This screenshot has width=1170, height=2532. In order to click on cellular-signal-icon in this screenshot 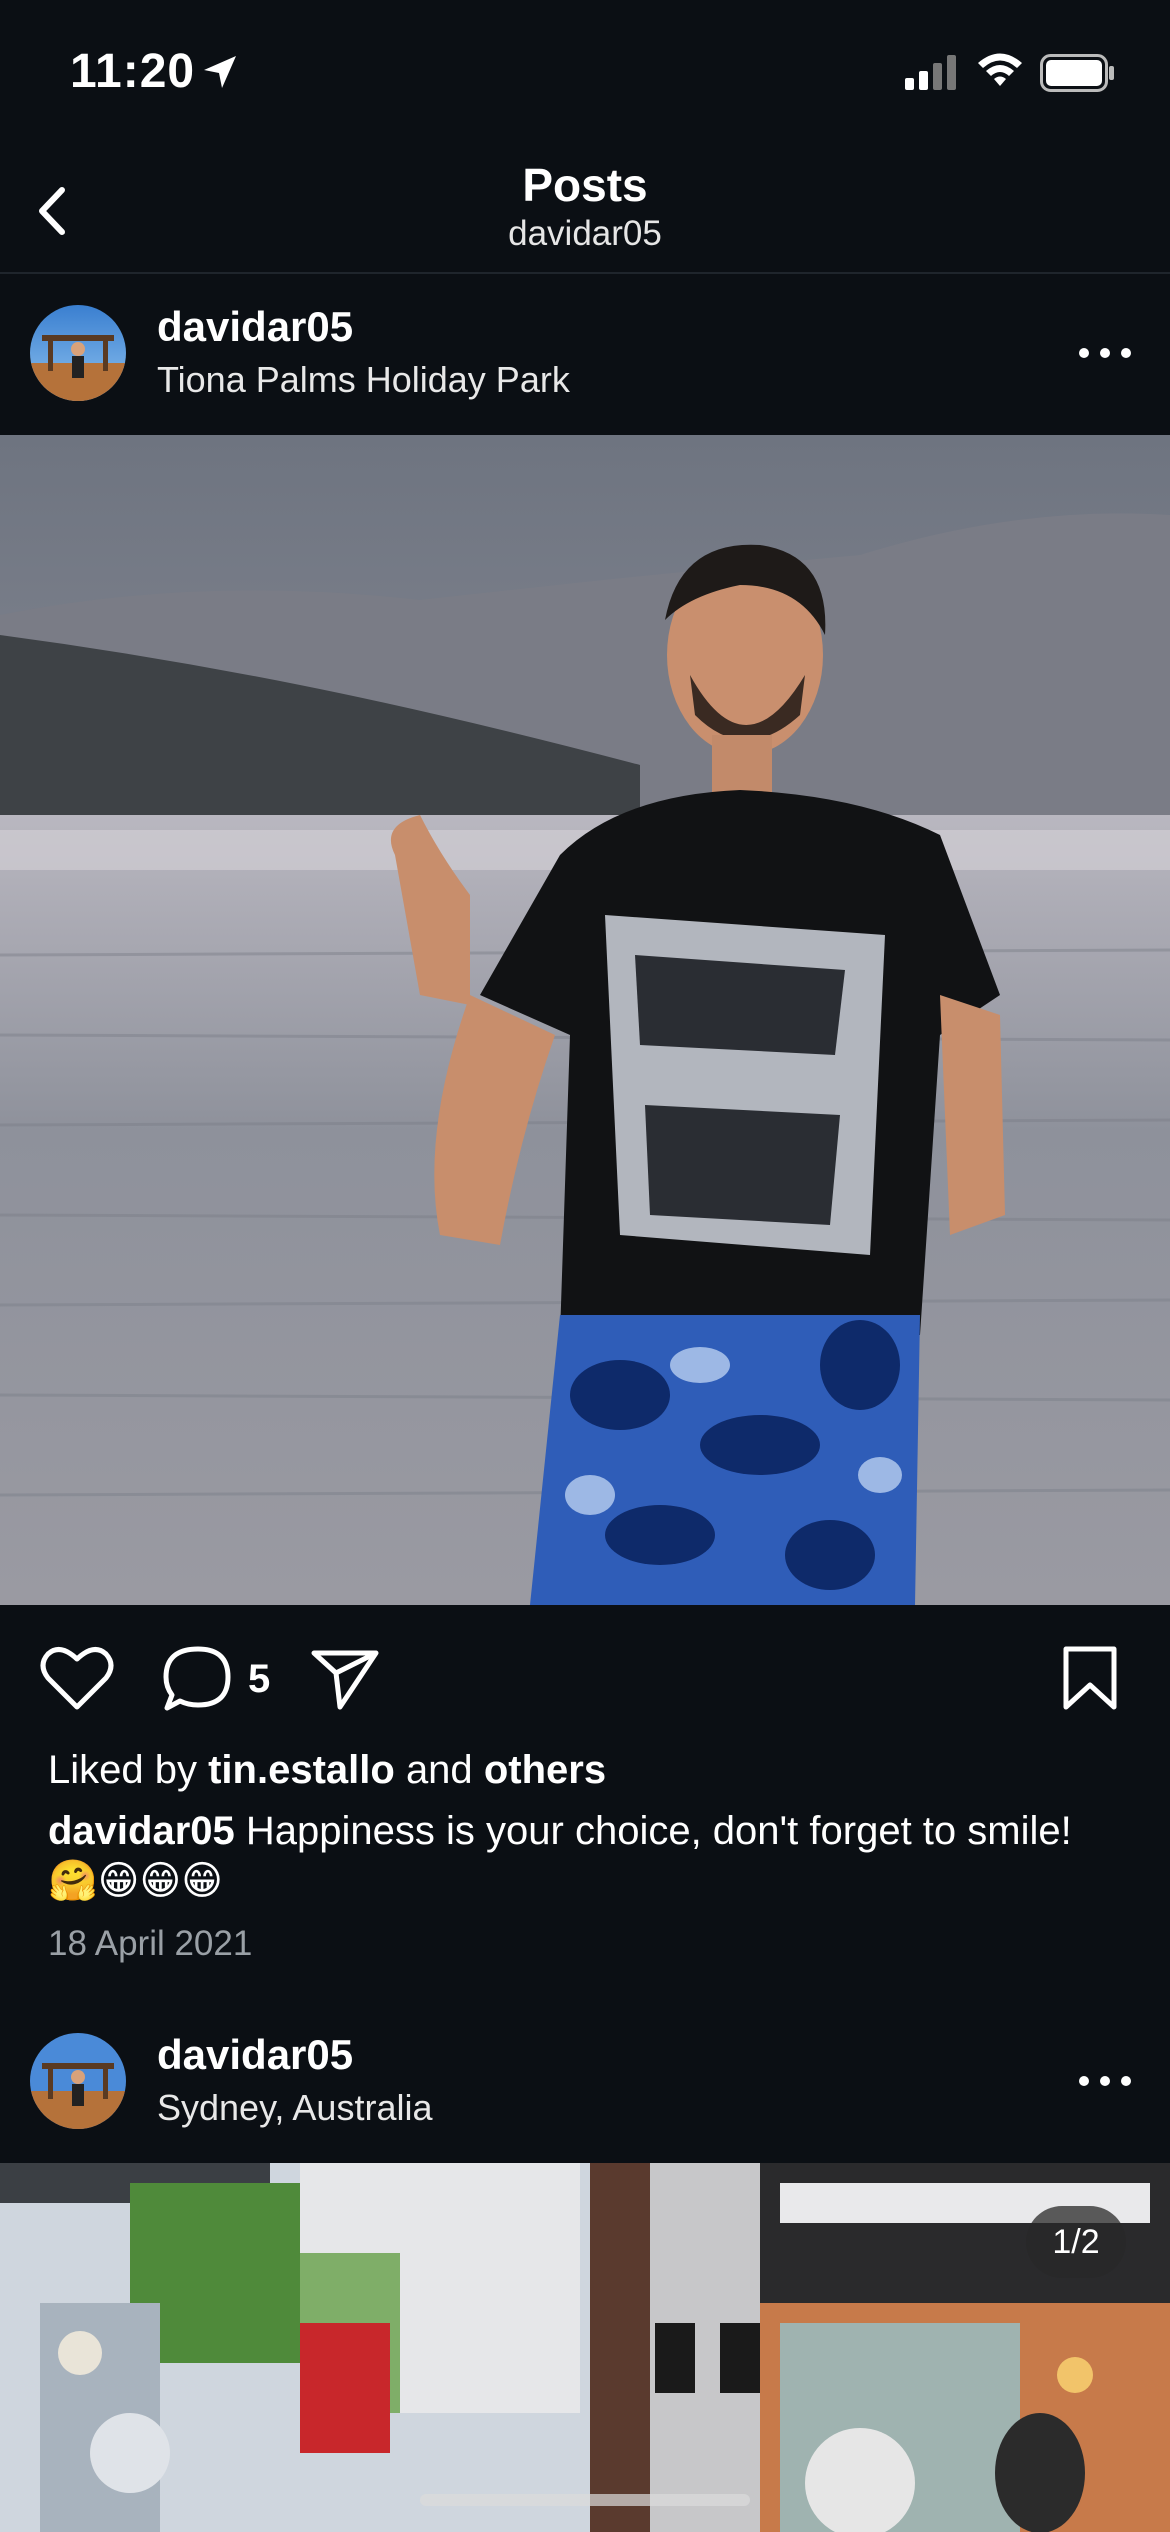, I will do `click(930, 72)`.